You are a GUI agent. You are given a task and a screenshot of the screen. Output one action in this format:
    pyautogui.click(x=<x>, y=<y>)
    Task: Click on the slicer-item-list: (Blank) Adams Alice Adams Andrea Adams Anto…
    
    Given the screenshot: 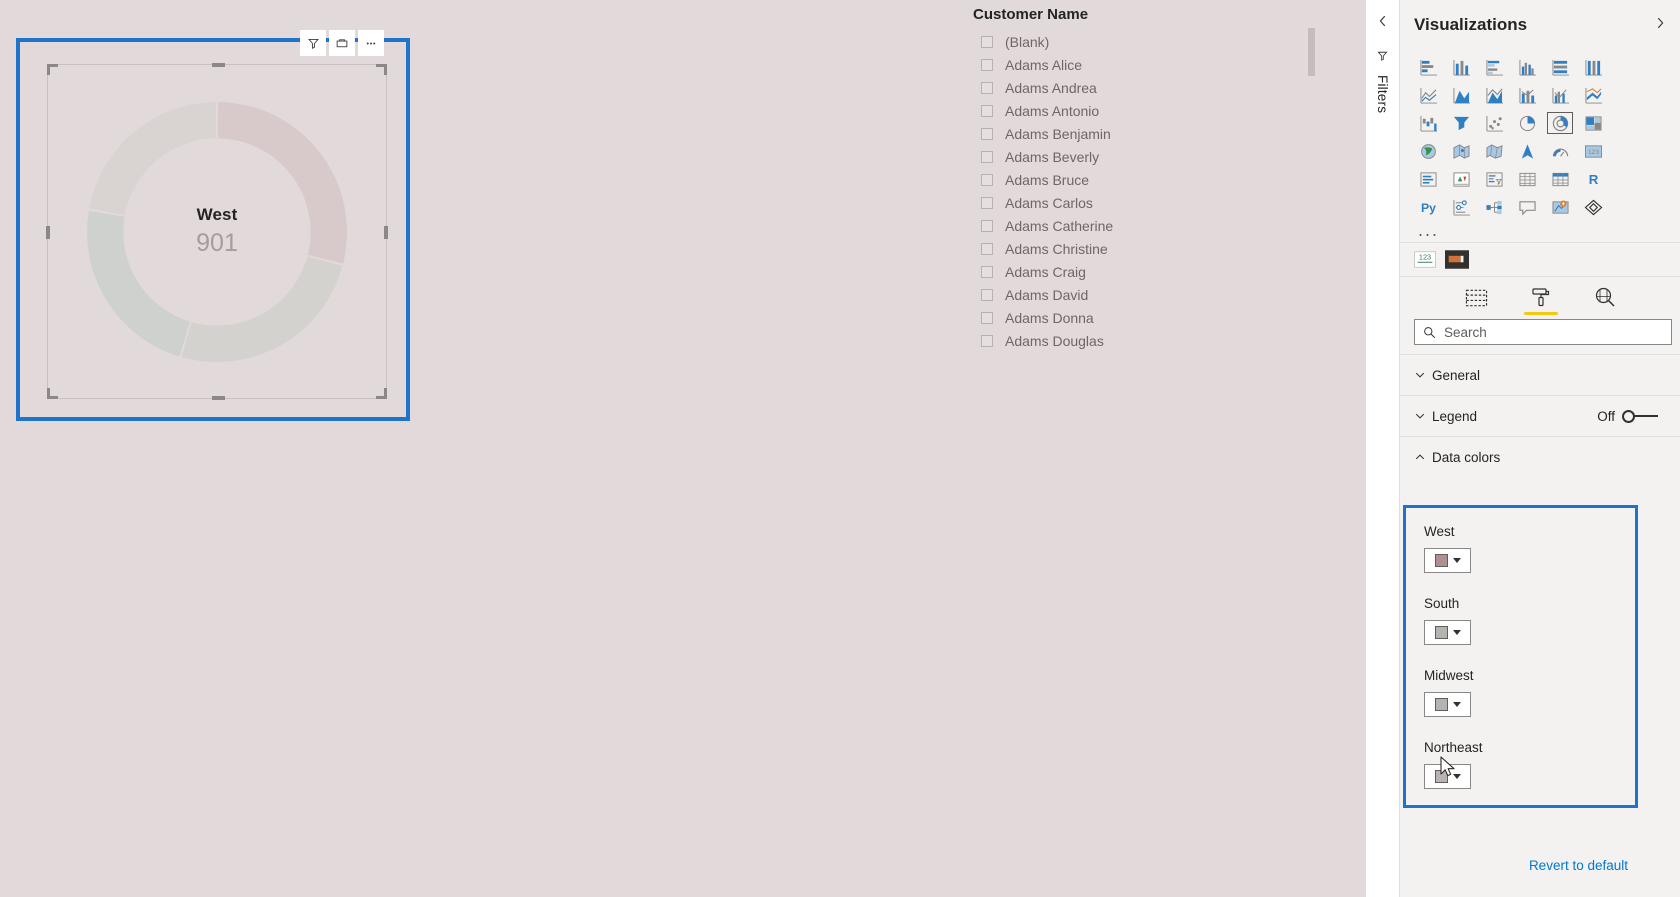 What is the action you would take?
    pyautogui.click(x=1145, y=191)
    